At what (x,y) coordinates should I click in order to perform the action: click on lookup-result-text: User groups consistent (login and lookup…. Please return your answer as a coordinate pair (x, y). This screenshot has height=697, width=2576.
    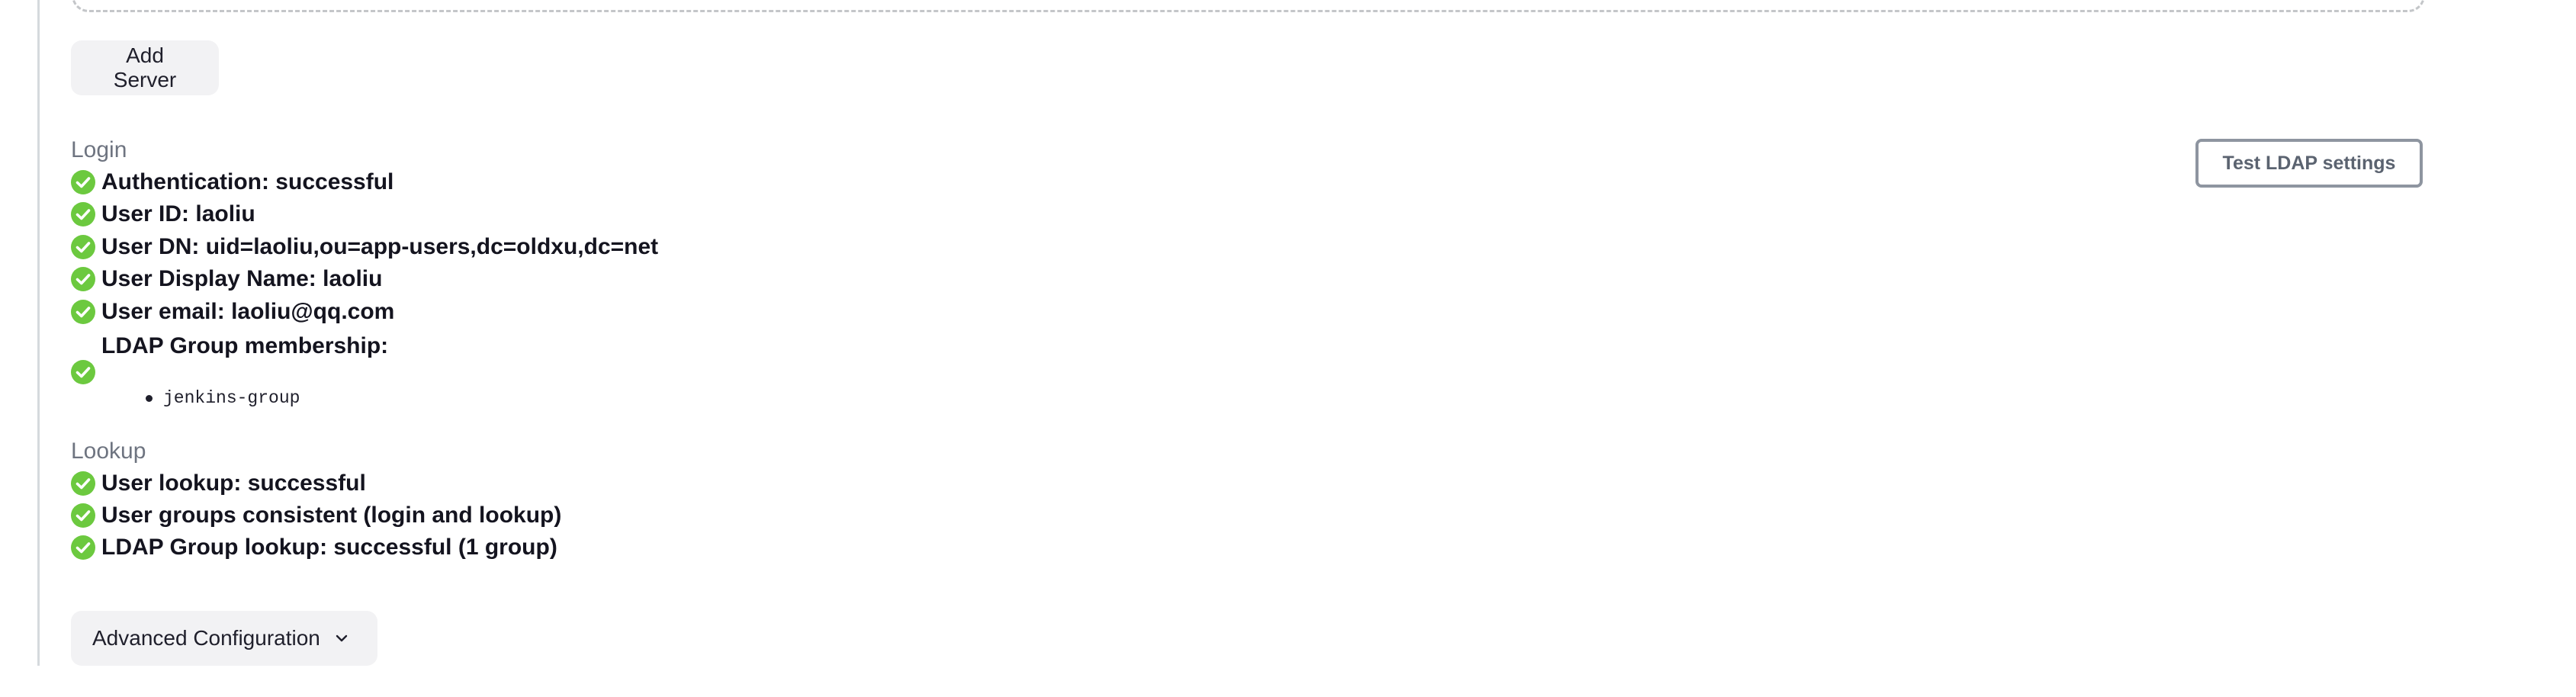
    Looking at the image, I should click on (331, 515).